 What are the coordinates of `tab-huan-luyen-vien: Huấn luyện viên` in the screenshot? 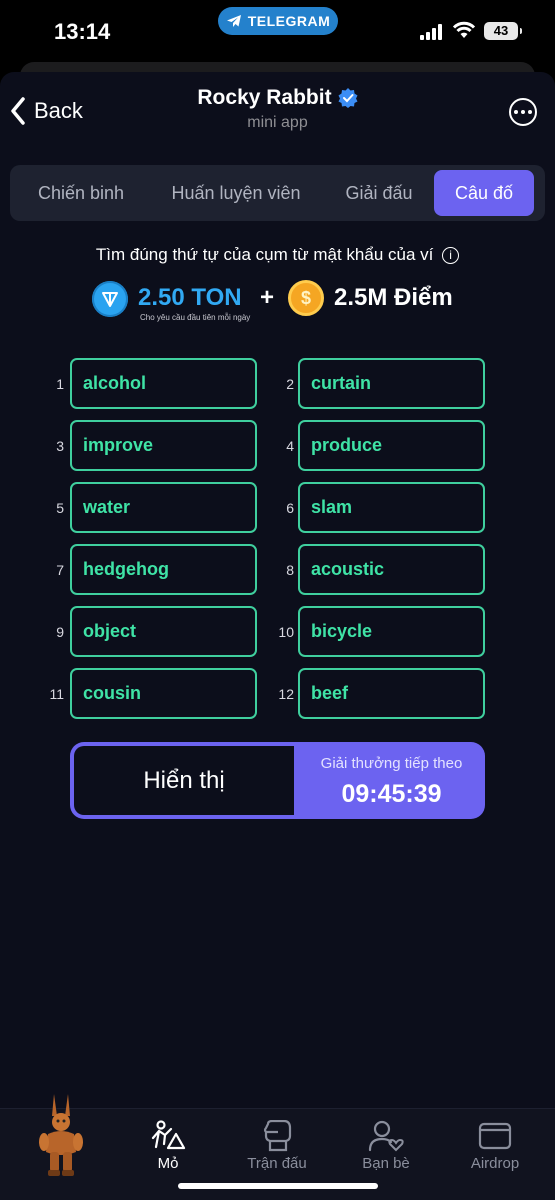 It's located at (236, 193).